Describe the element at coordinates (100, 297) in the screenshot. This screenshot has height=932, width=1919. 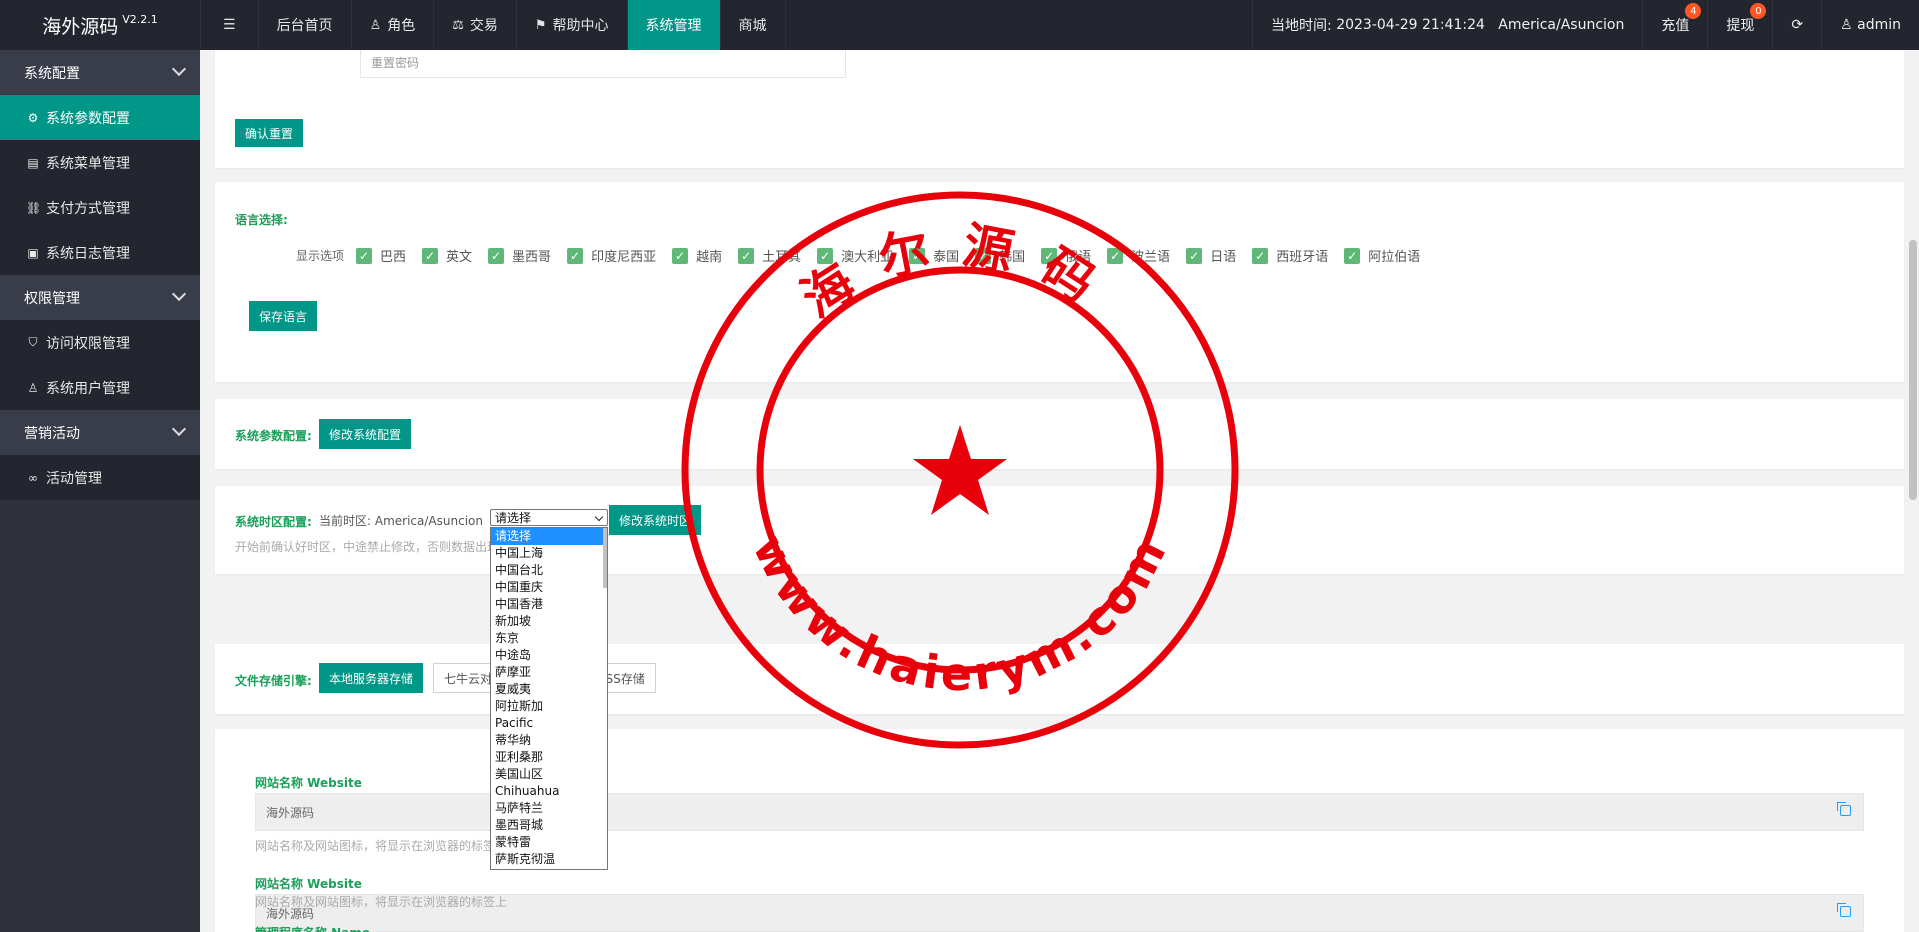
I see `sidebar-group-permission: 权限管理` at that location.